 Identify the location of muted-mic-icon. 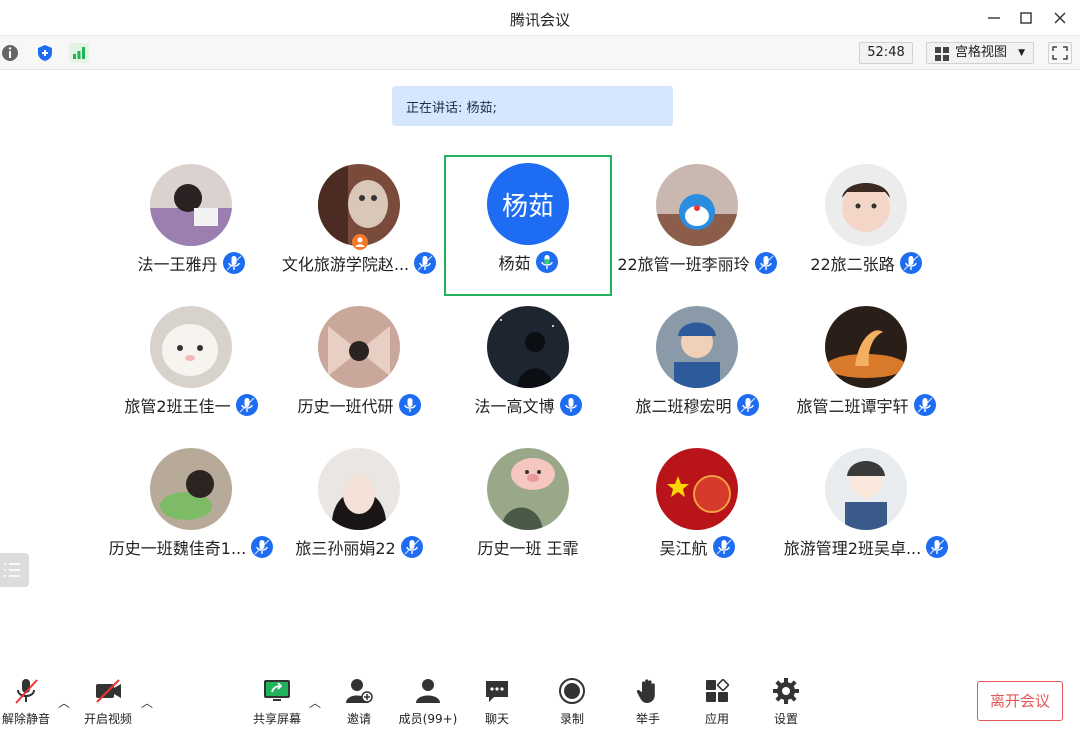
(26, 691).